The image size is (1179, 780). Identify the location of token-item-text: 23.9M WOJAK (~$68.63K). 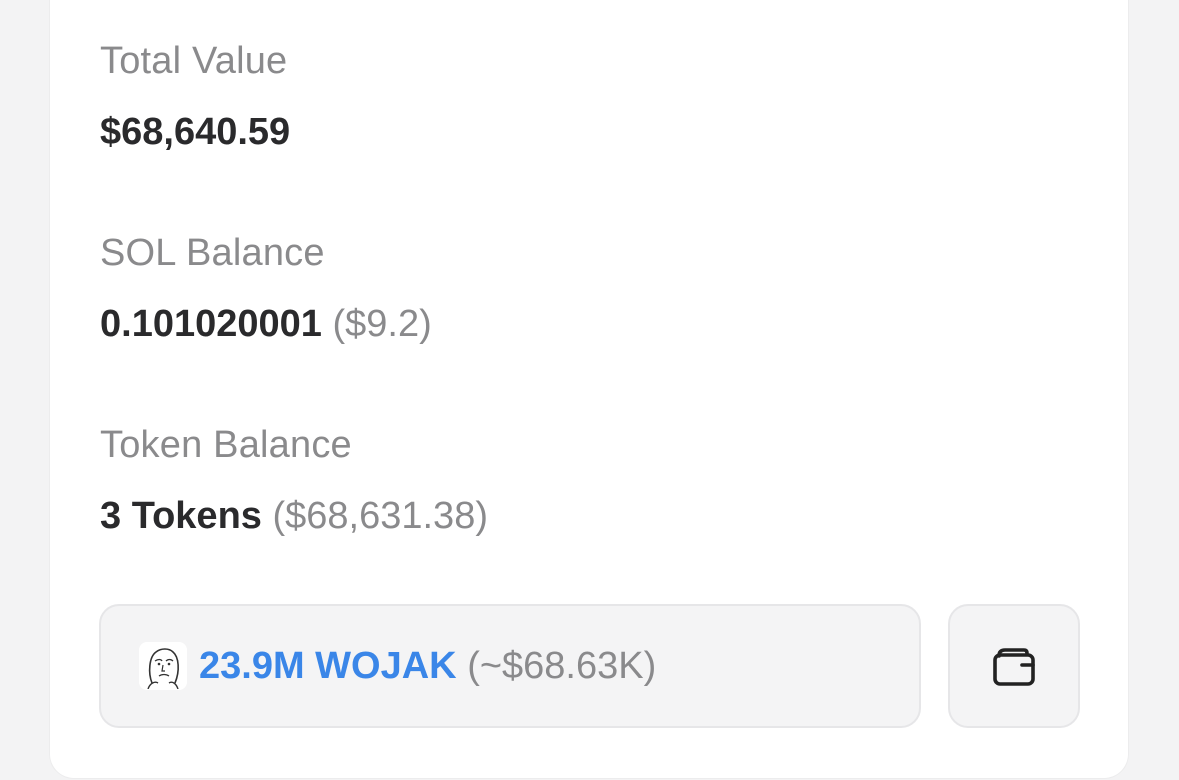
(427, 666).